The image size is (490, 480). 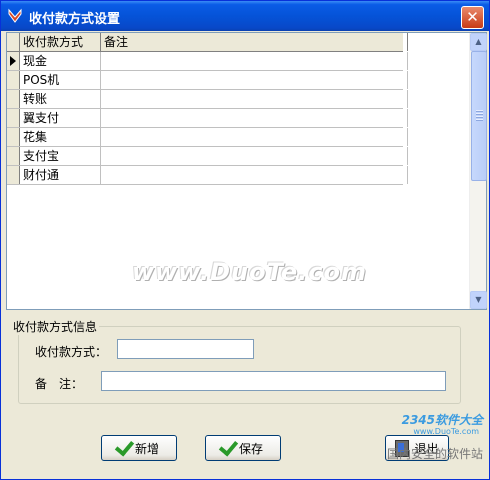 I want to click on watermark-text: www.DuoTe.com, so click(x=249, y=272).